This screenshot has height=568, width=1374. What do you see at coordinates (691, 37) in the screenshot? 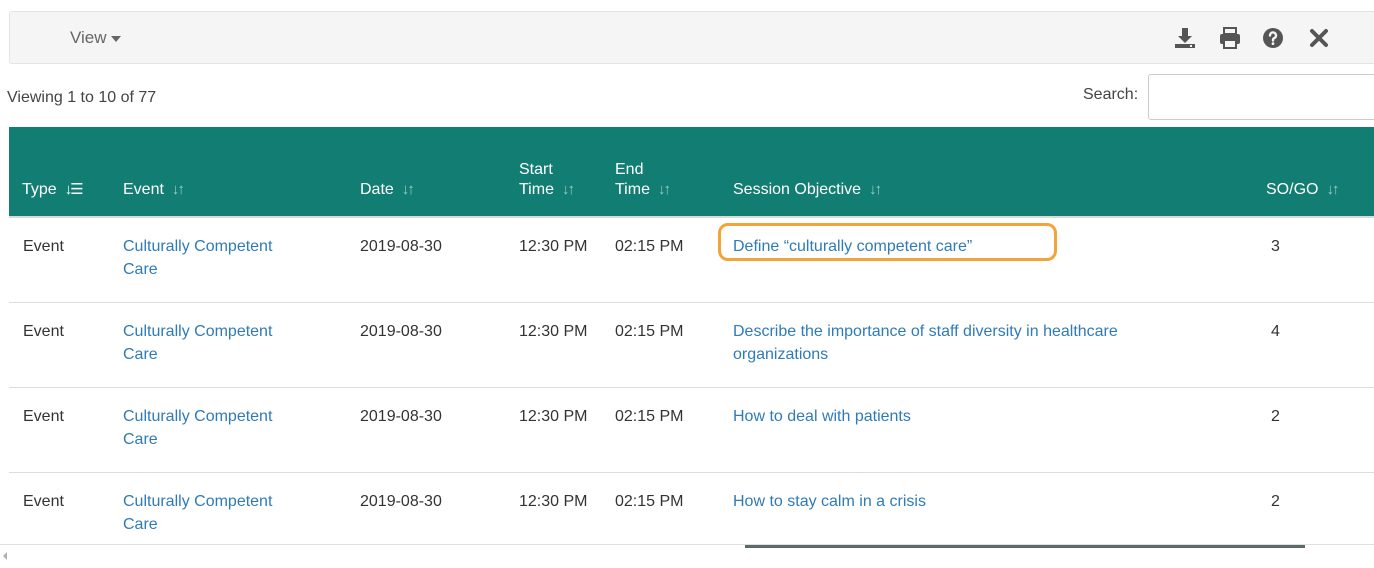
I see `toolbar: View` at bounding box center [691, 37].